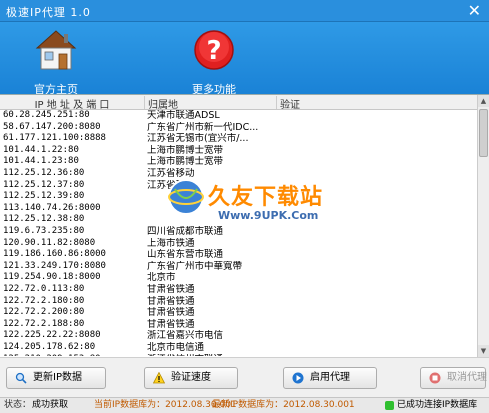 This screenshot has height=413, width=489. Describe the element at coordinates (467, 377) in the screenshot. I see `cancel-proxy-label: 取消代理` at that location.